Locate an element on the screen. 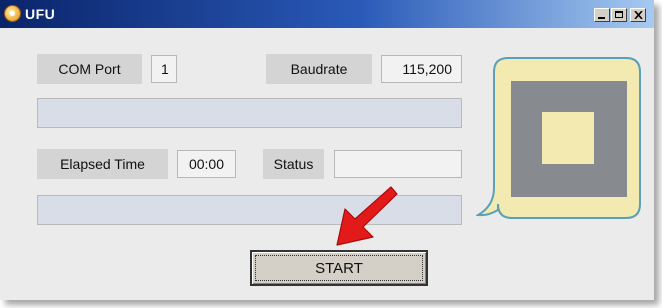 The width and height of the screenshot is (662, 308). elapsed-time-field: 00:00 is located at coordinates (206, 164).